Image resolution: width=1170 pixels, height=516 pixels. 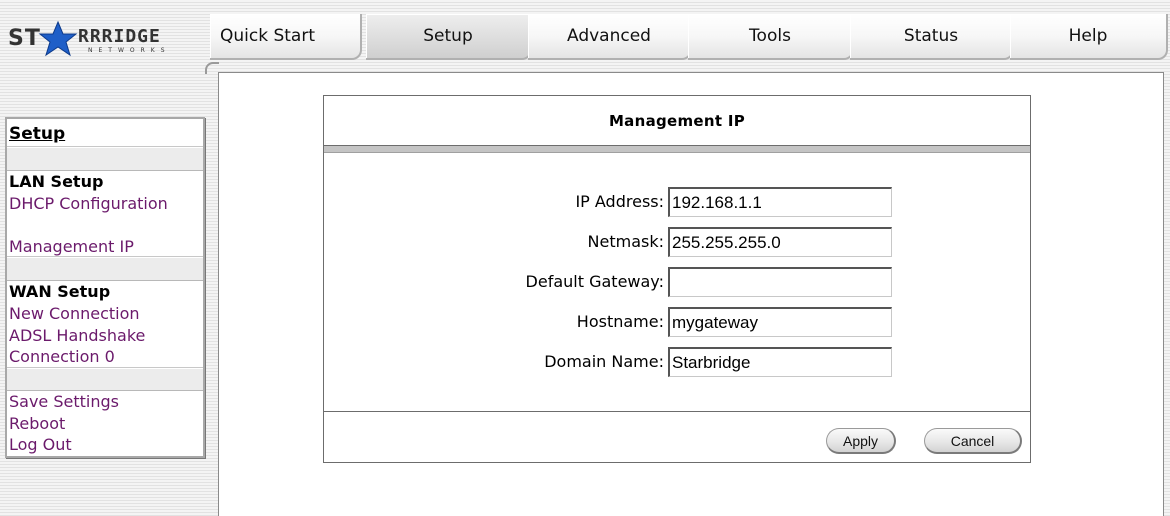 What do you see at coordinates (619, 201) in the screenshot?
I see `ip-address-label: IP Address:` at bounding box center [619, 201].